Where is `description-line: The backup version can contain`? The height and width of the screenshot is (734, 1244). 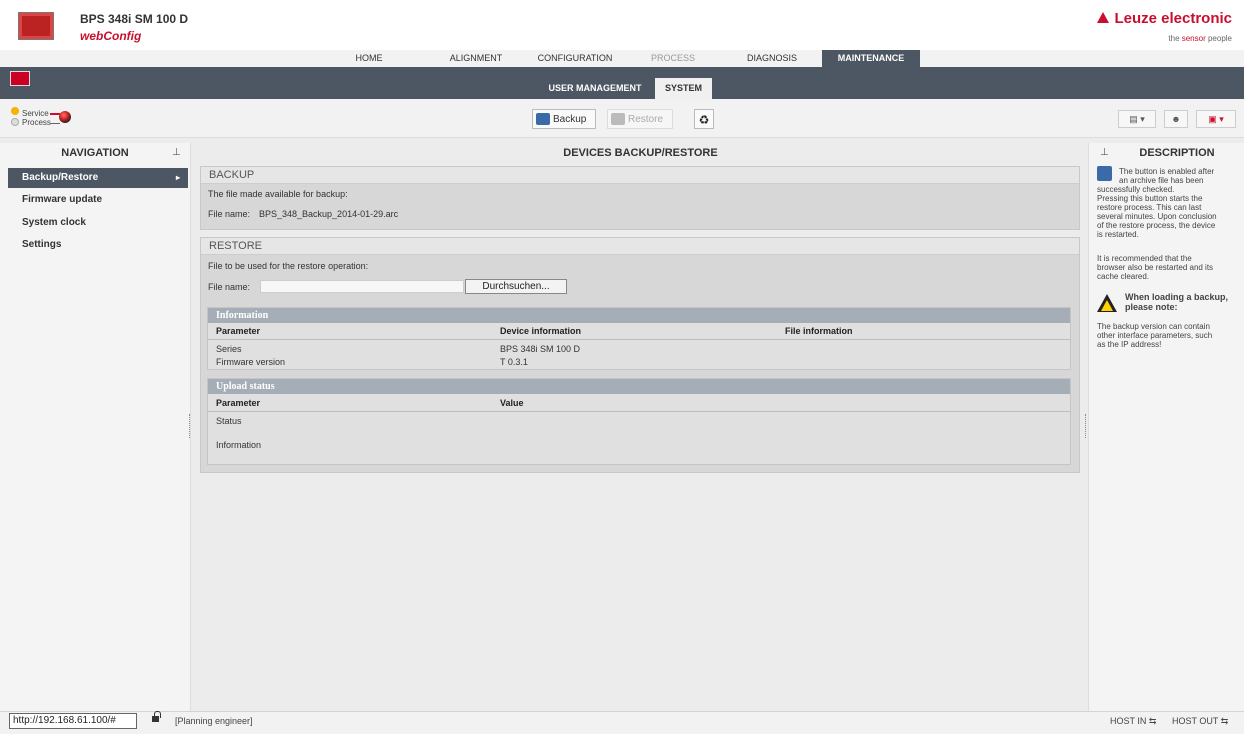 description-line: The backup version can contain is located at coordinates (1153, 326).